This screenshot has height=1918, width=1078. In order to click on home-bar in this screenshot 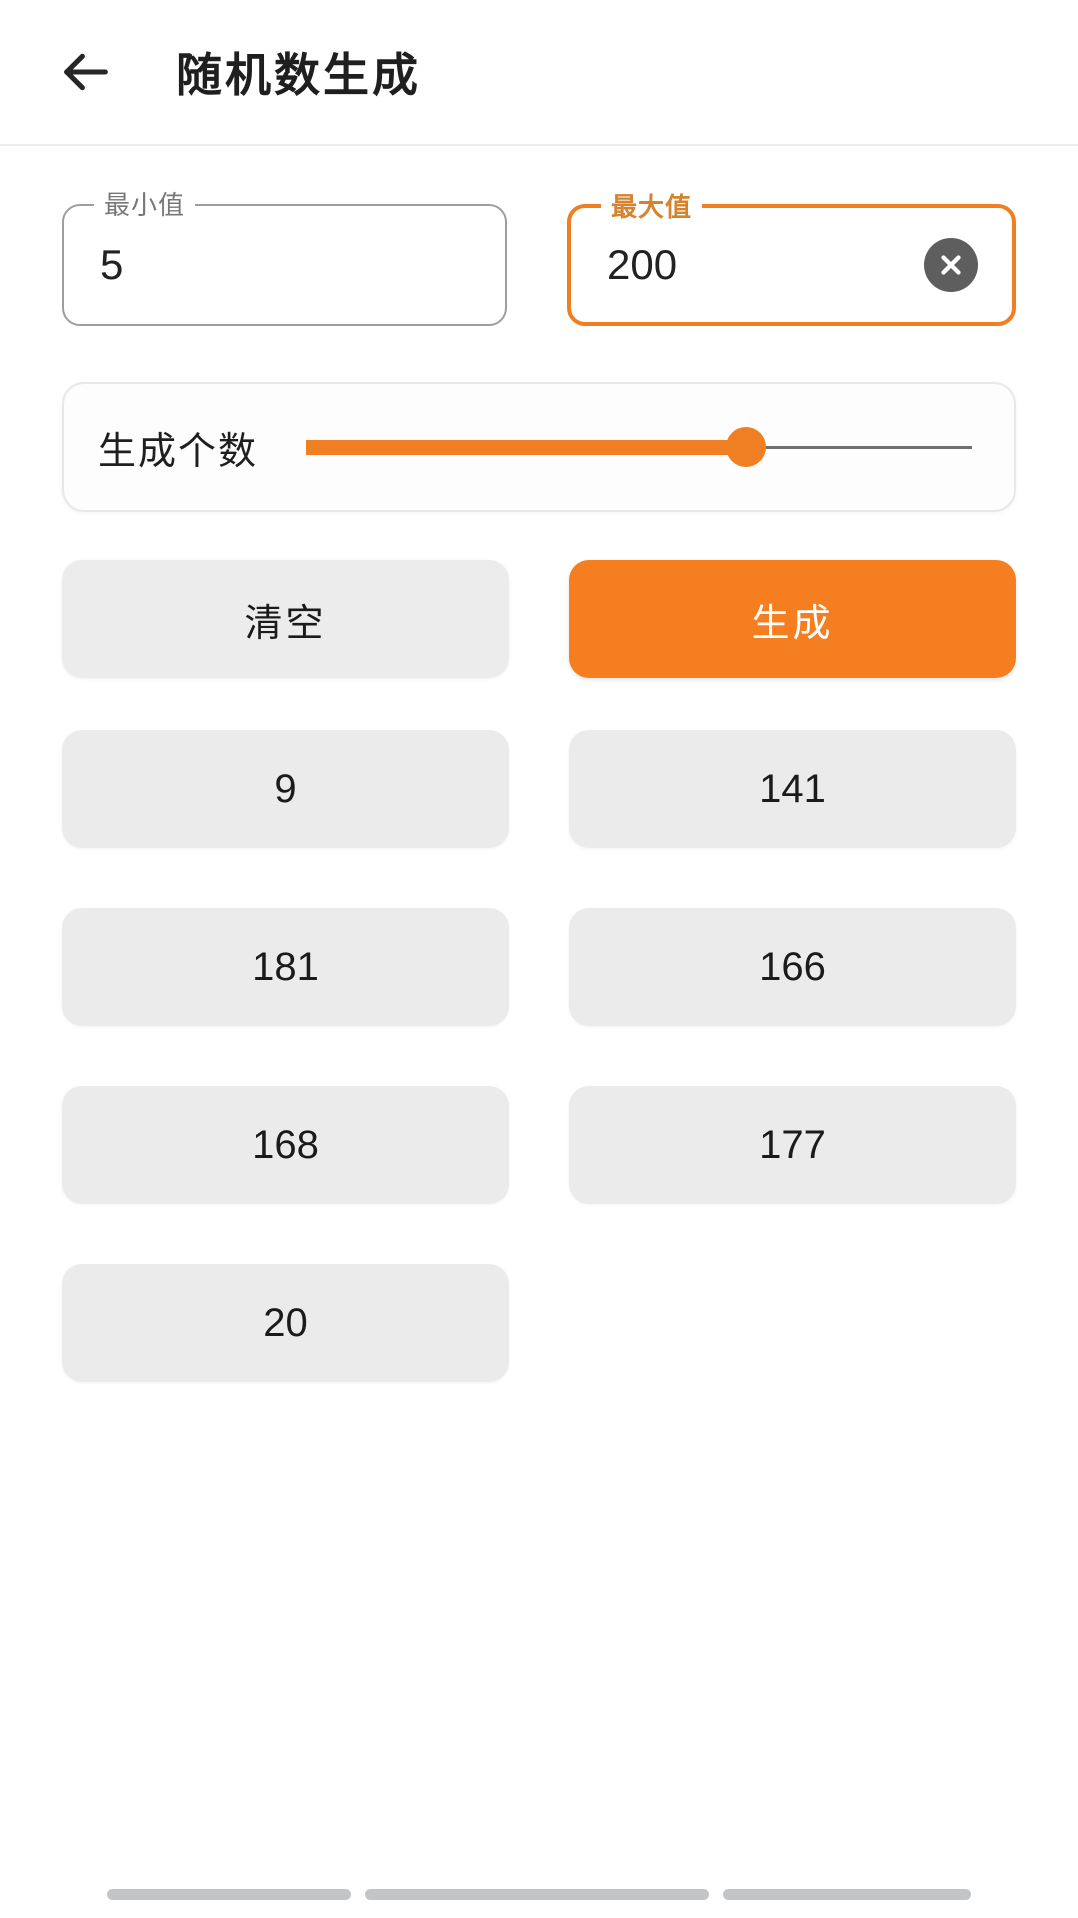, I will do `click(537, 1894)`.